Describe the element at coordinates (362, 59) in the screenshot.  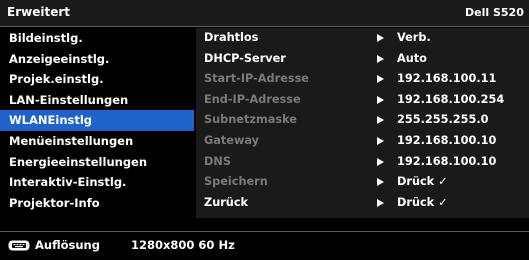
I see `setting-row-dhcp-server: DHCP-Server Auto` at that location.